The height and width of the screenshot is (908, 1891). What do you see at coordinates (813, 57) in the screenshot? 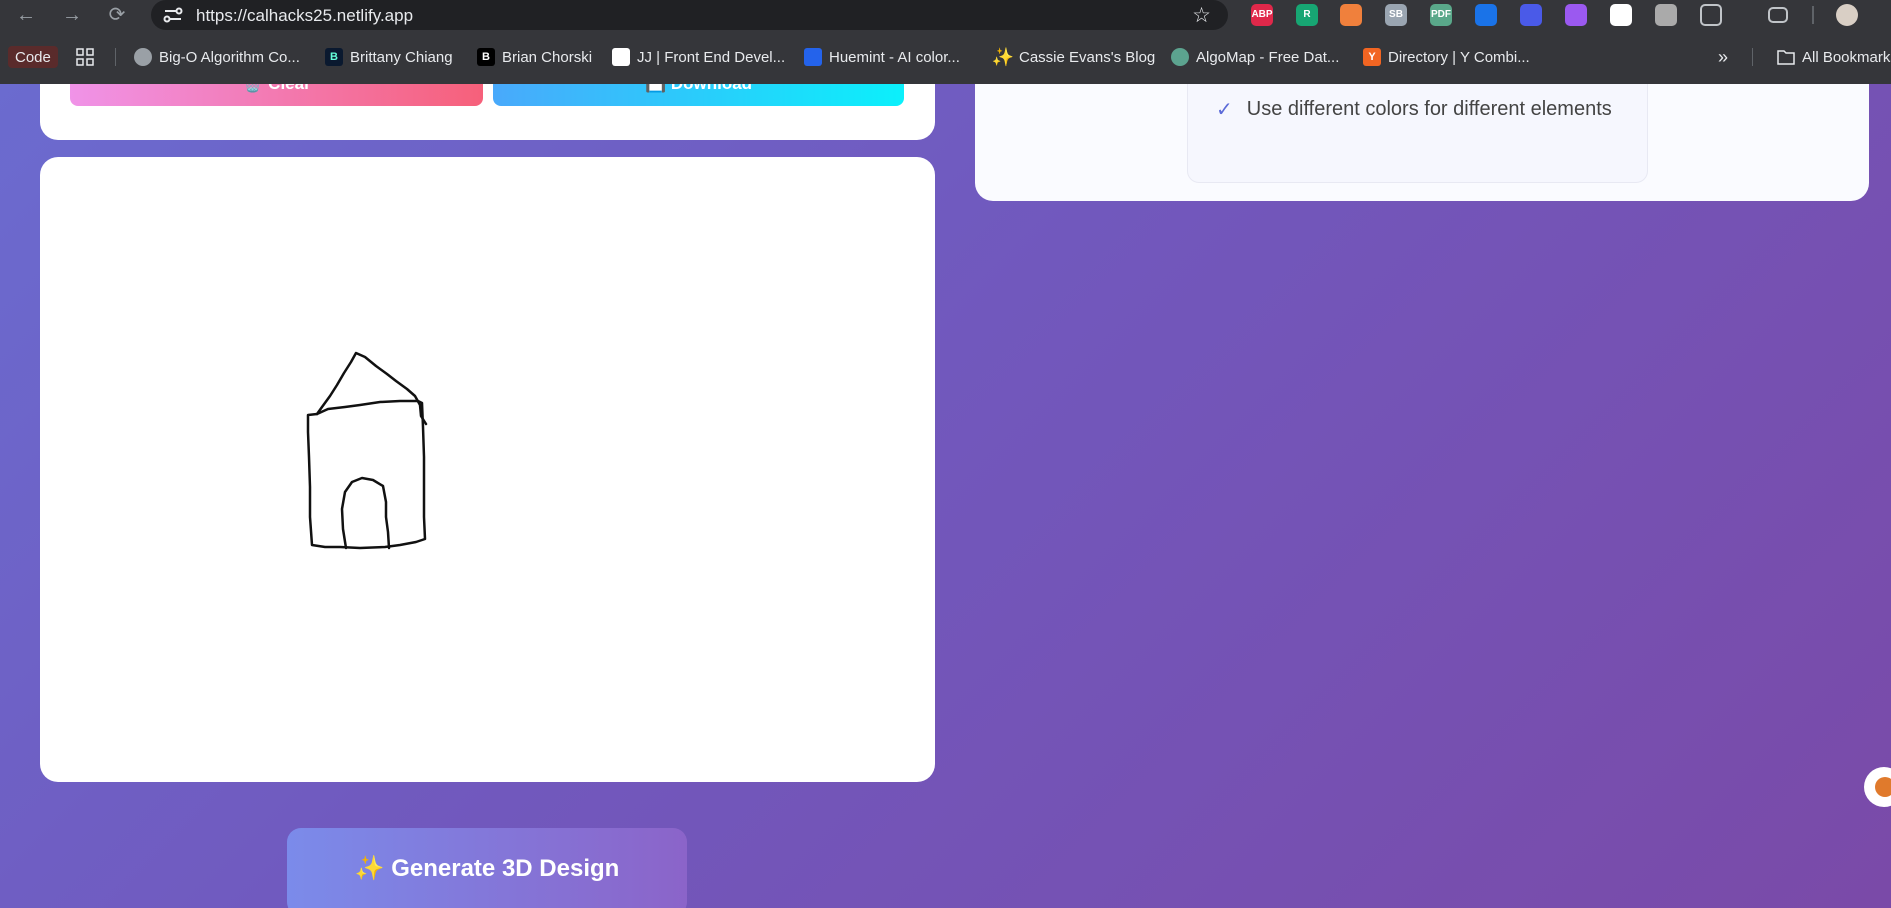
I see `huemint-icon` at bounding box center [813, 57].